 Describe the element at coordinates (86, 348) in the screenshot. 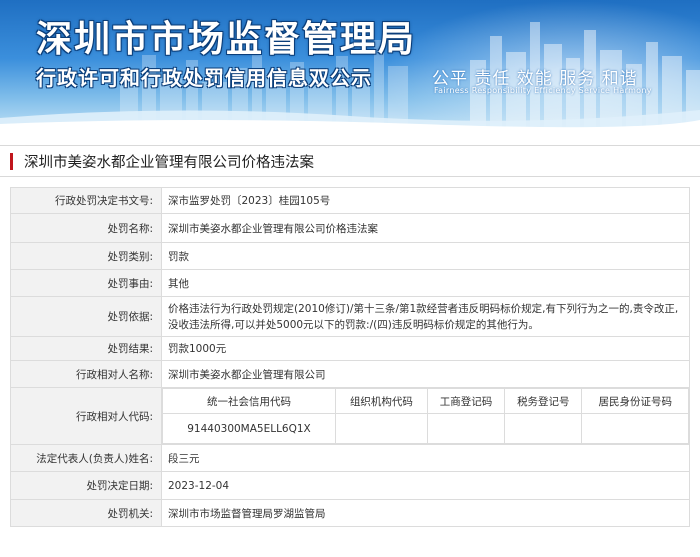

I see `row-label: 处罚结果:` at that location.